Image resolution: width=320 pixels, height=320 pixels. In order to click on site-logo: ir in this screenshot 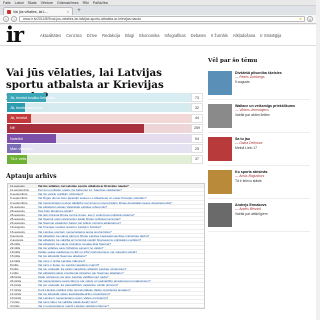, I will do `click(15, 34)`.